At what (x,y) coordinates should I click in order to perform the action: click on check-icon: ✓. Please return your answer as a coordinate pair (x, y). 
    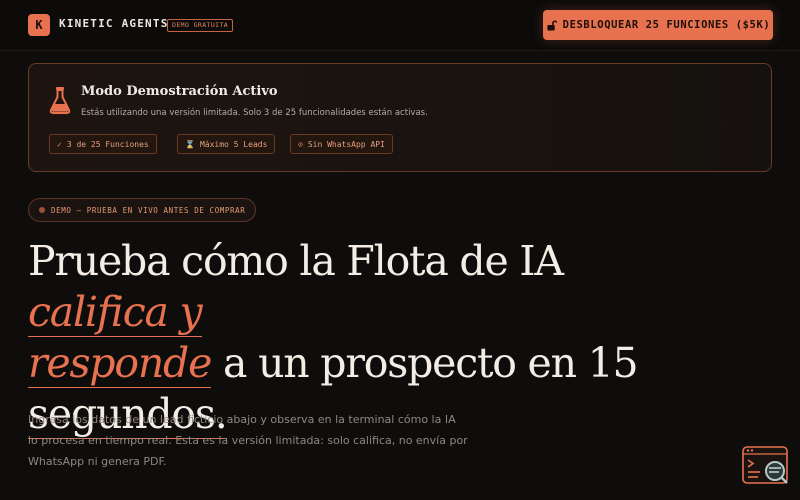
    Looking at the image, I should click on (59, 144).